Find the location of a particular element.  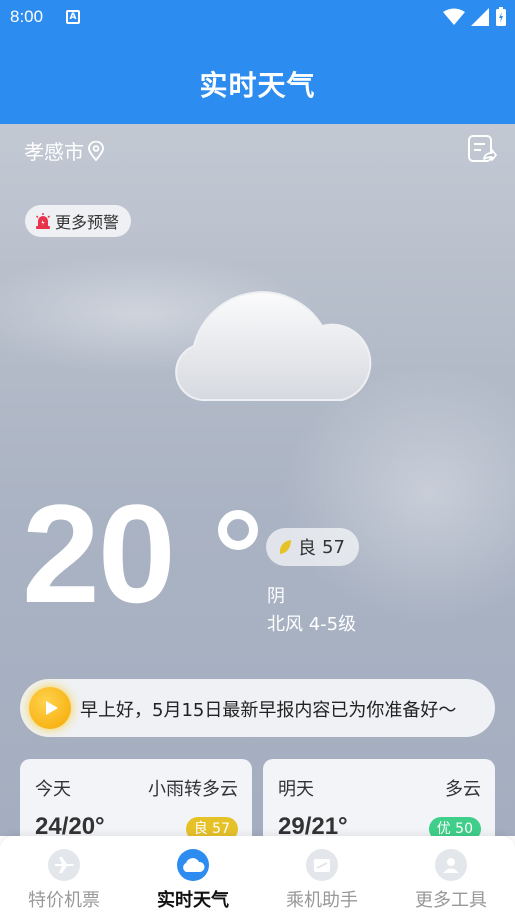

alarm-icon is located at coordinates (43, 221).